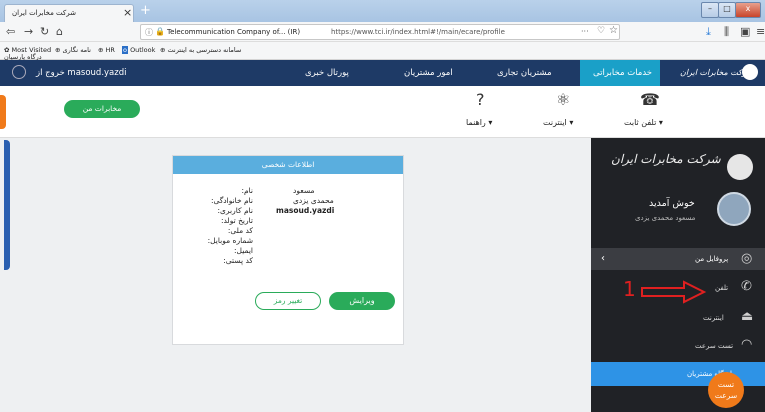 This screenshot has height=412, width=765. What do you see at coordinates (110, 50) in the screenshot?
I see `bookmark-label: HR` at bounding box center [110, 50].